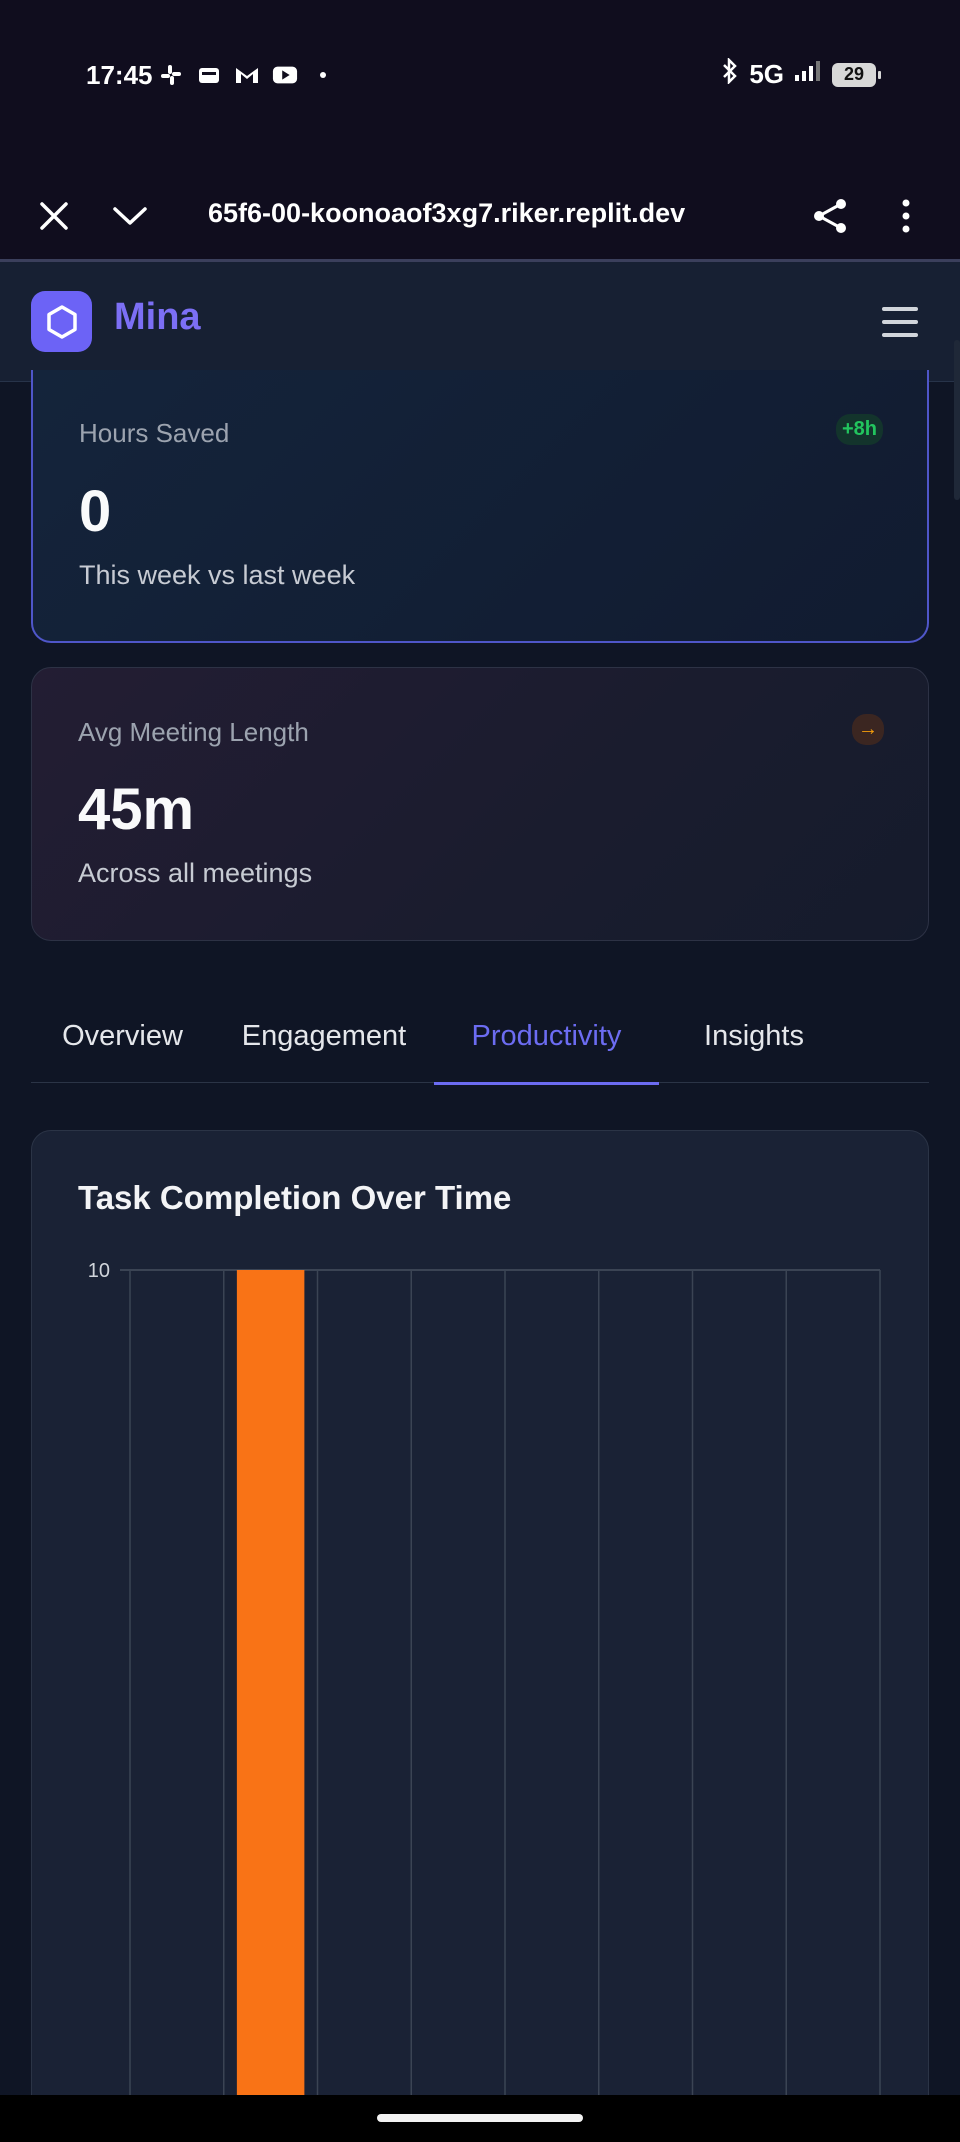 This screenshot has height=2142, width=960. I want to click on status-right: 5G 29, so click(801, 73).